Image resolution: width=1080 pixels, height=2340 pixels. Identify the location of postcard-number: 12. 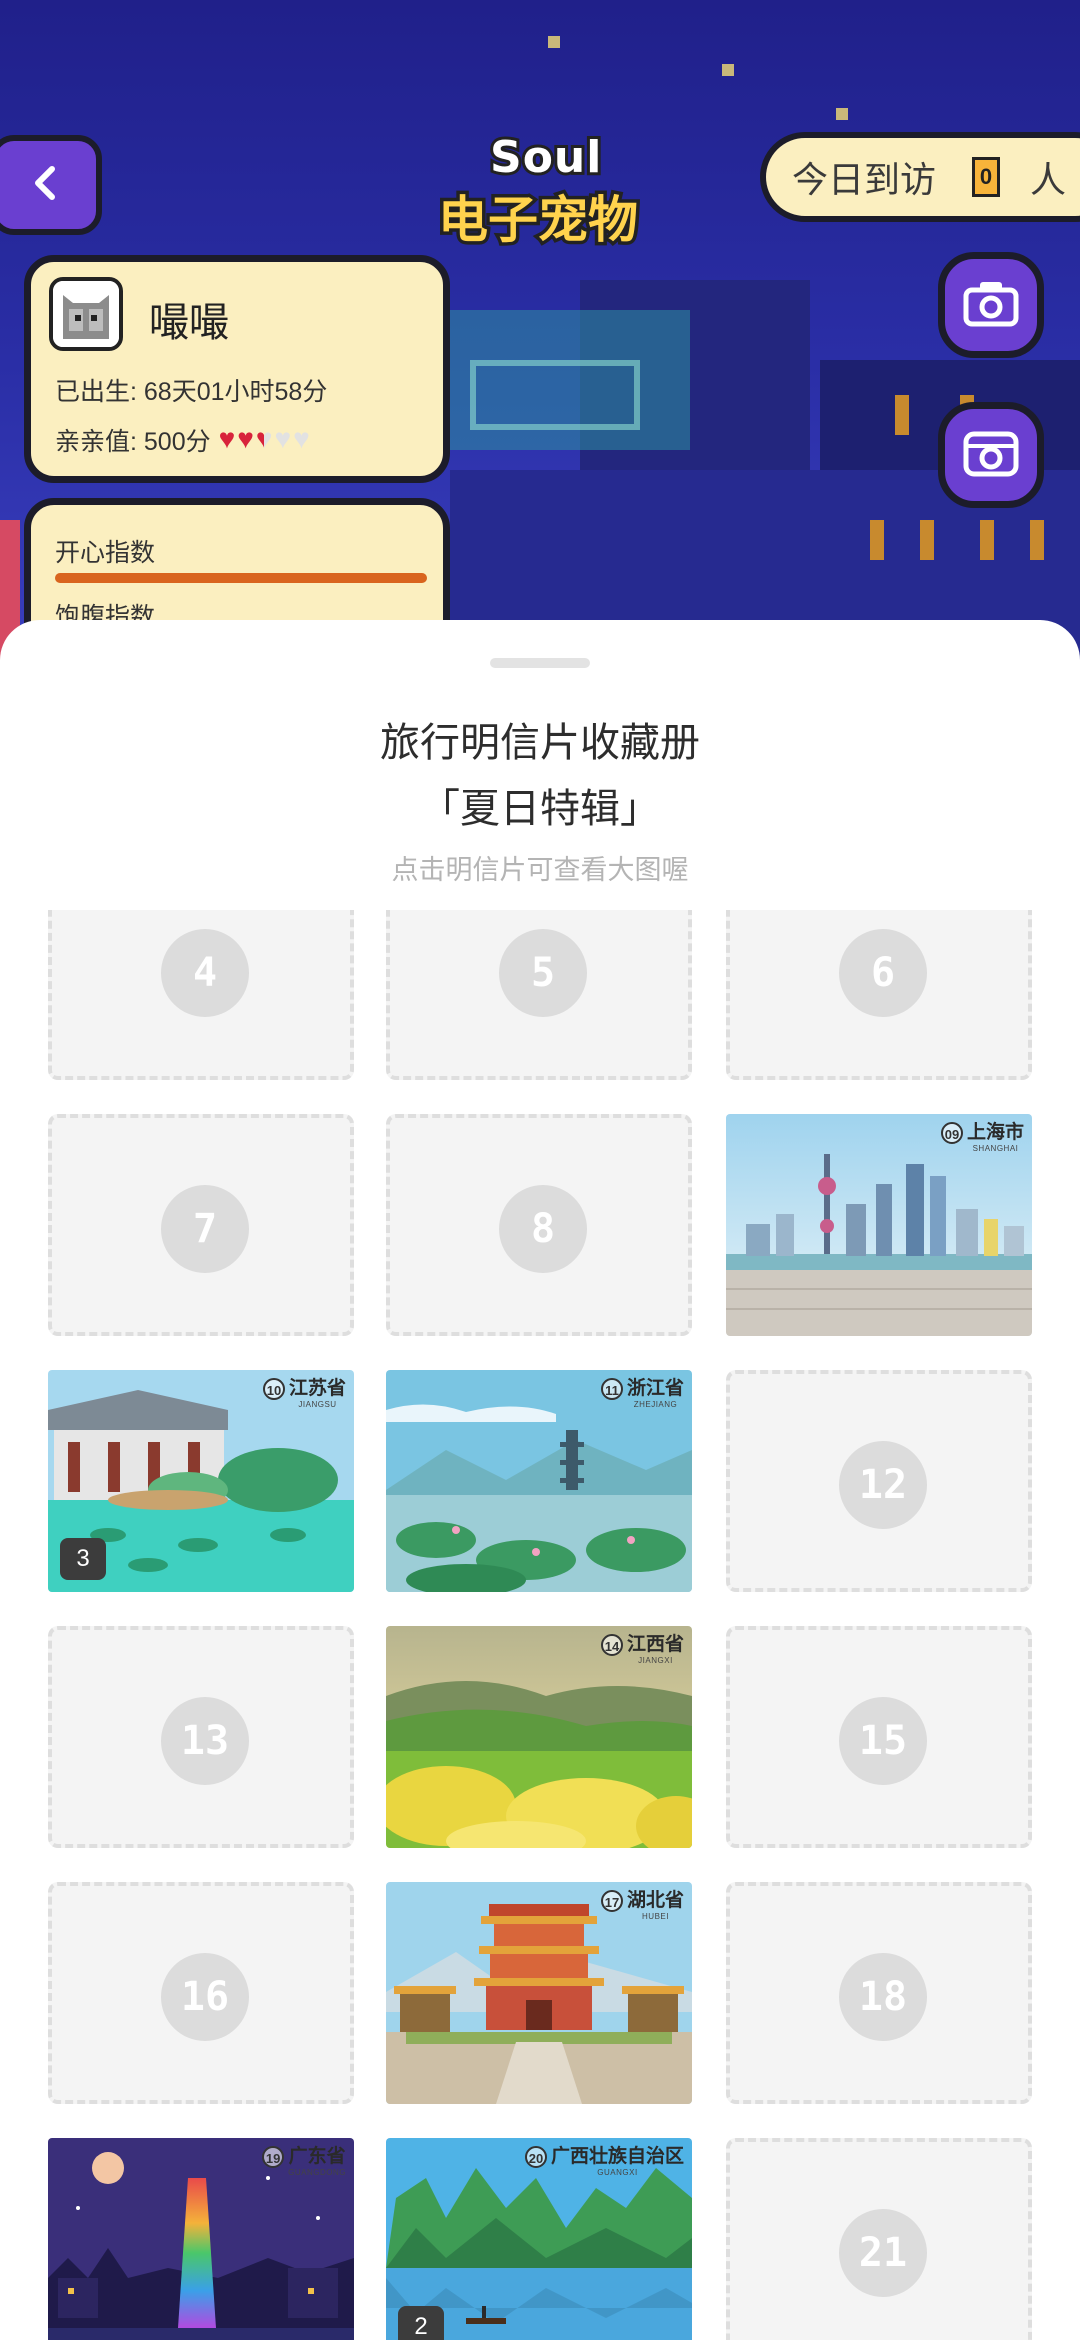
(883, 1485).